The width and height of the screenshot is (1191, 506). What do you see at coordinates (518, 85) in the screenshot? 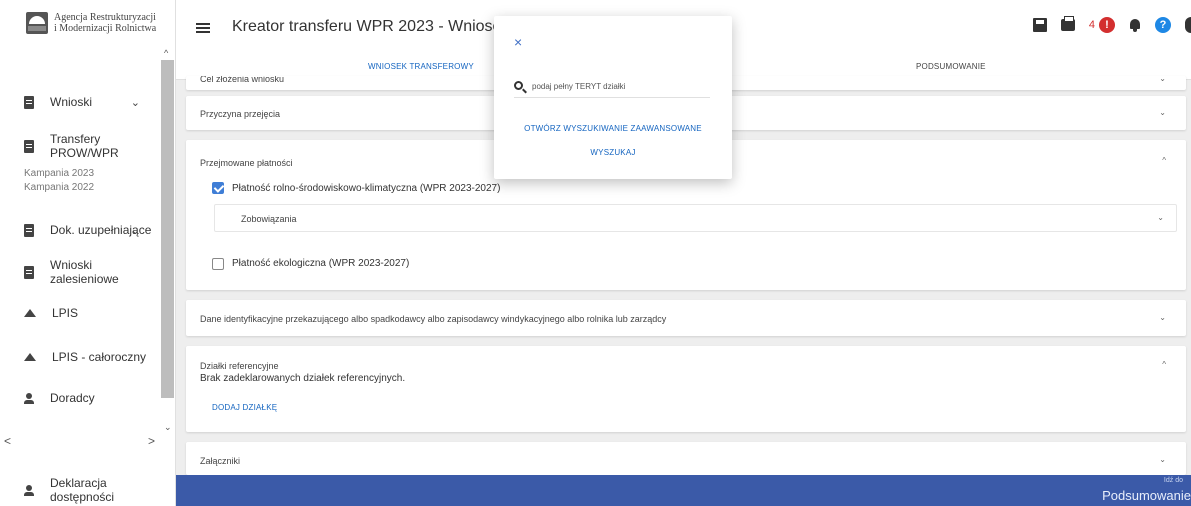
I see `search-icon` at bounding box center [518, 85].